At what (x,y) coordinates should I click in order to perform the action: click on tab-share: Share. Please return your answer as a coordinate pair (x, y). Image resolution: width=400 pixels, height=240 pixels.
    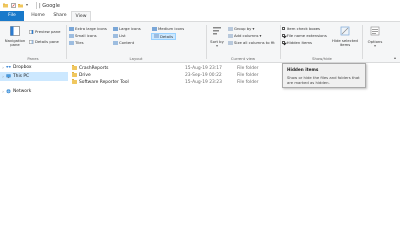
    Looking at the image, I should click on (60, 16).